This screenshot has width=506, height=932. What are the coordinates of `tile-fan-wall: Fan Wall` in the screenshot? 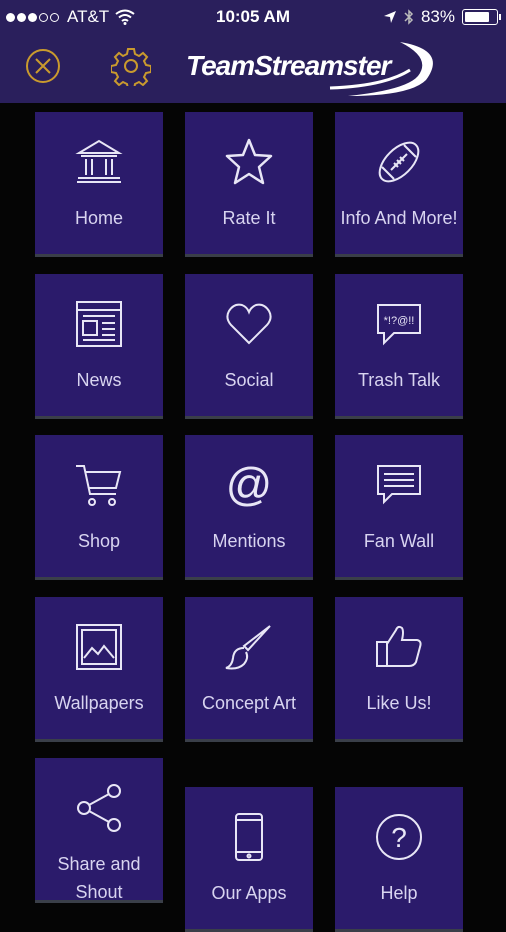 It's located at (399, 507).